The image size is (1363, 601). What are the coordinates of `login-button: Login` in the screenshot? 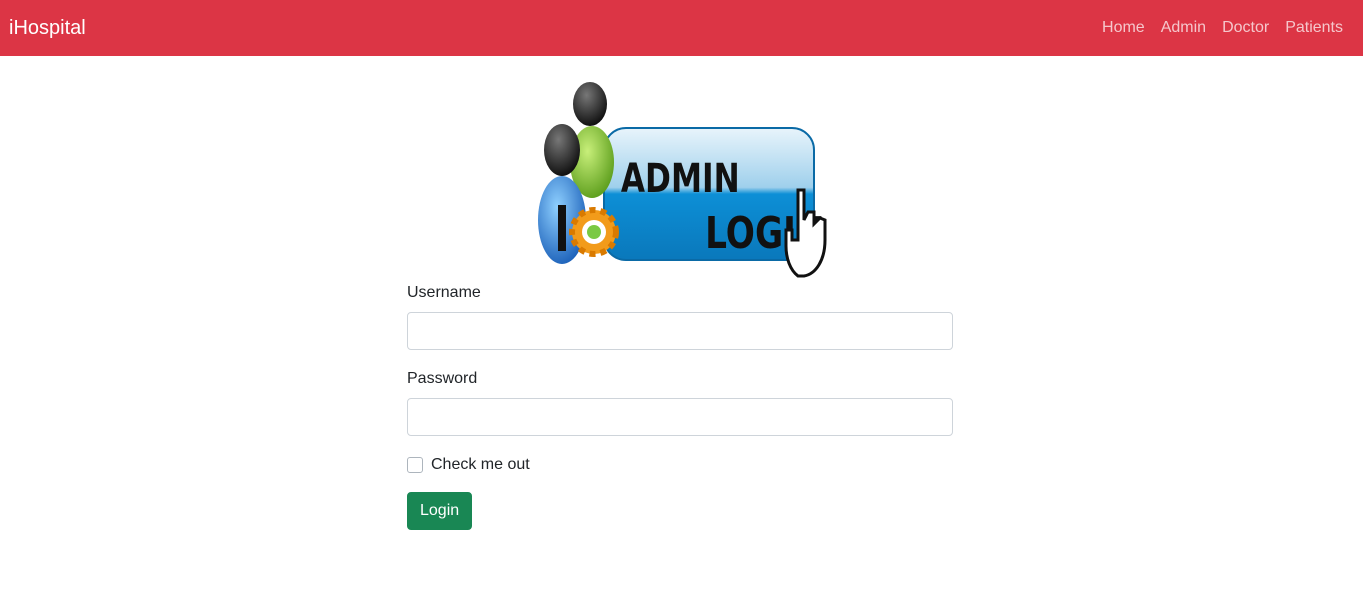 It's located at (440, 511).